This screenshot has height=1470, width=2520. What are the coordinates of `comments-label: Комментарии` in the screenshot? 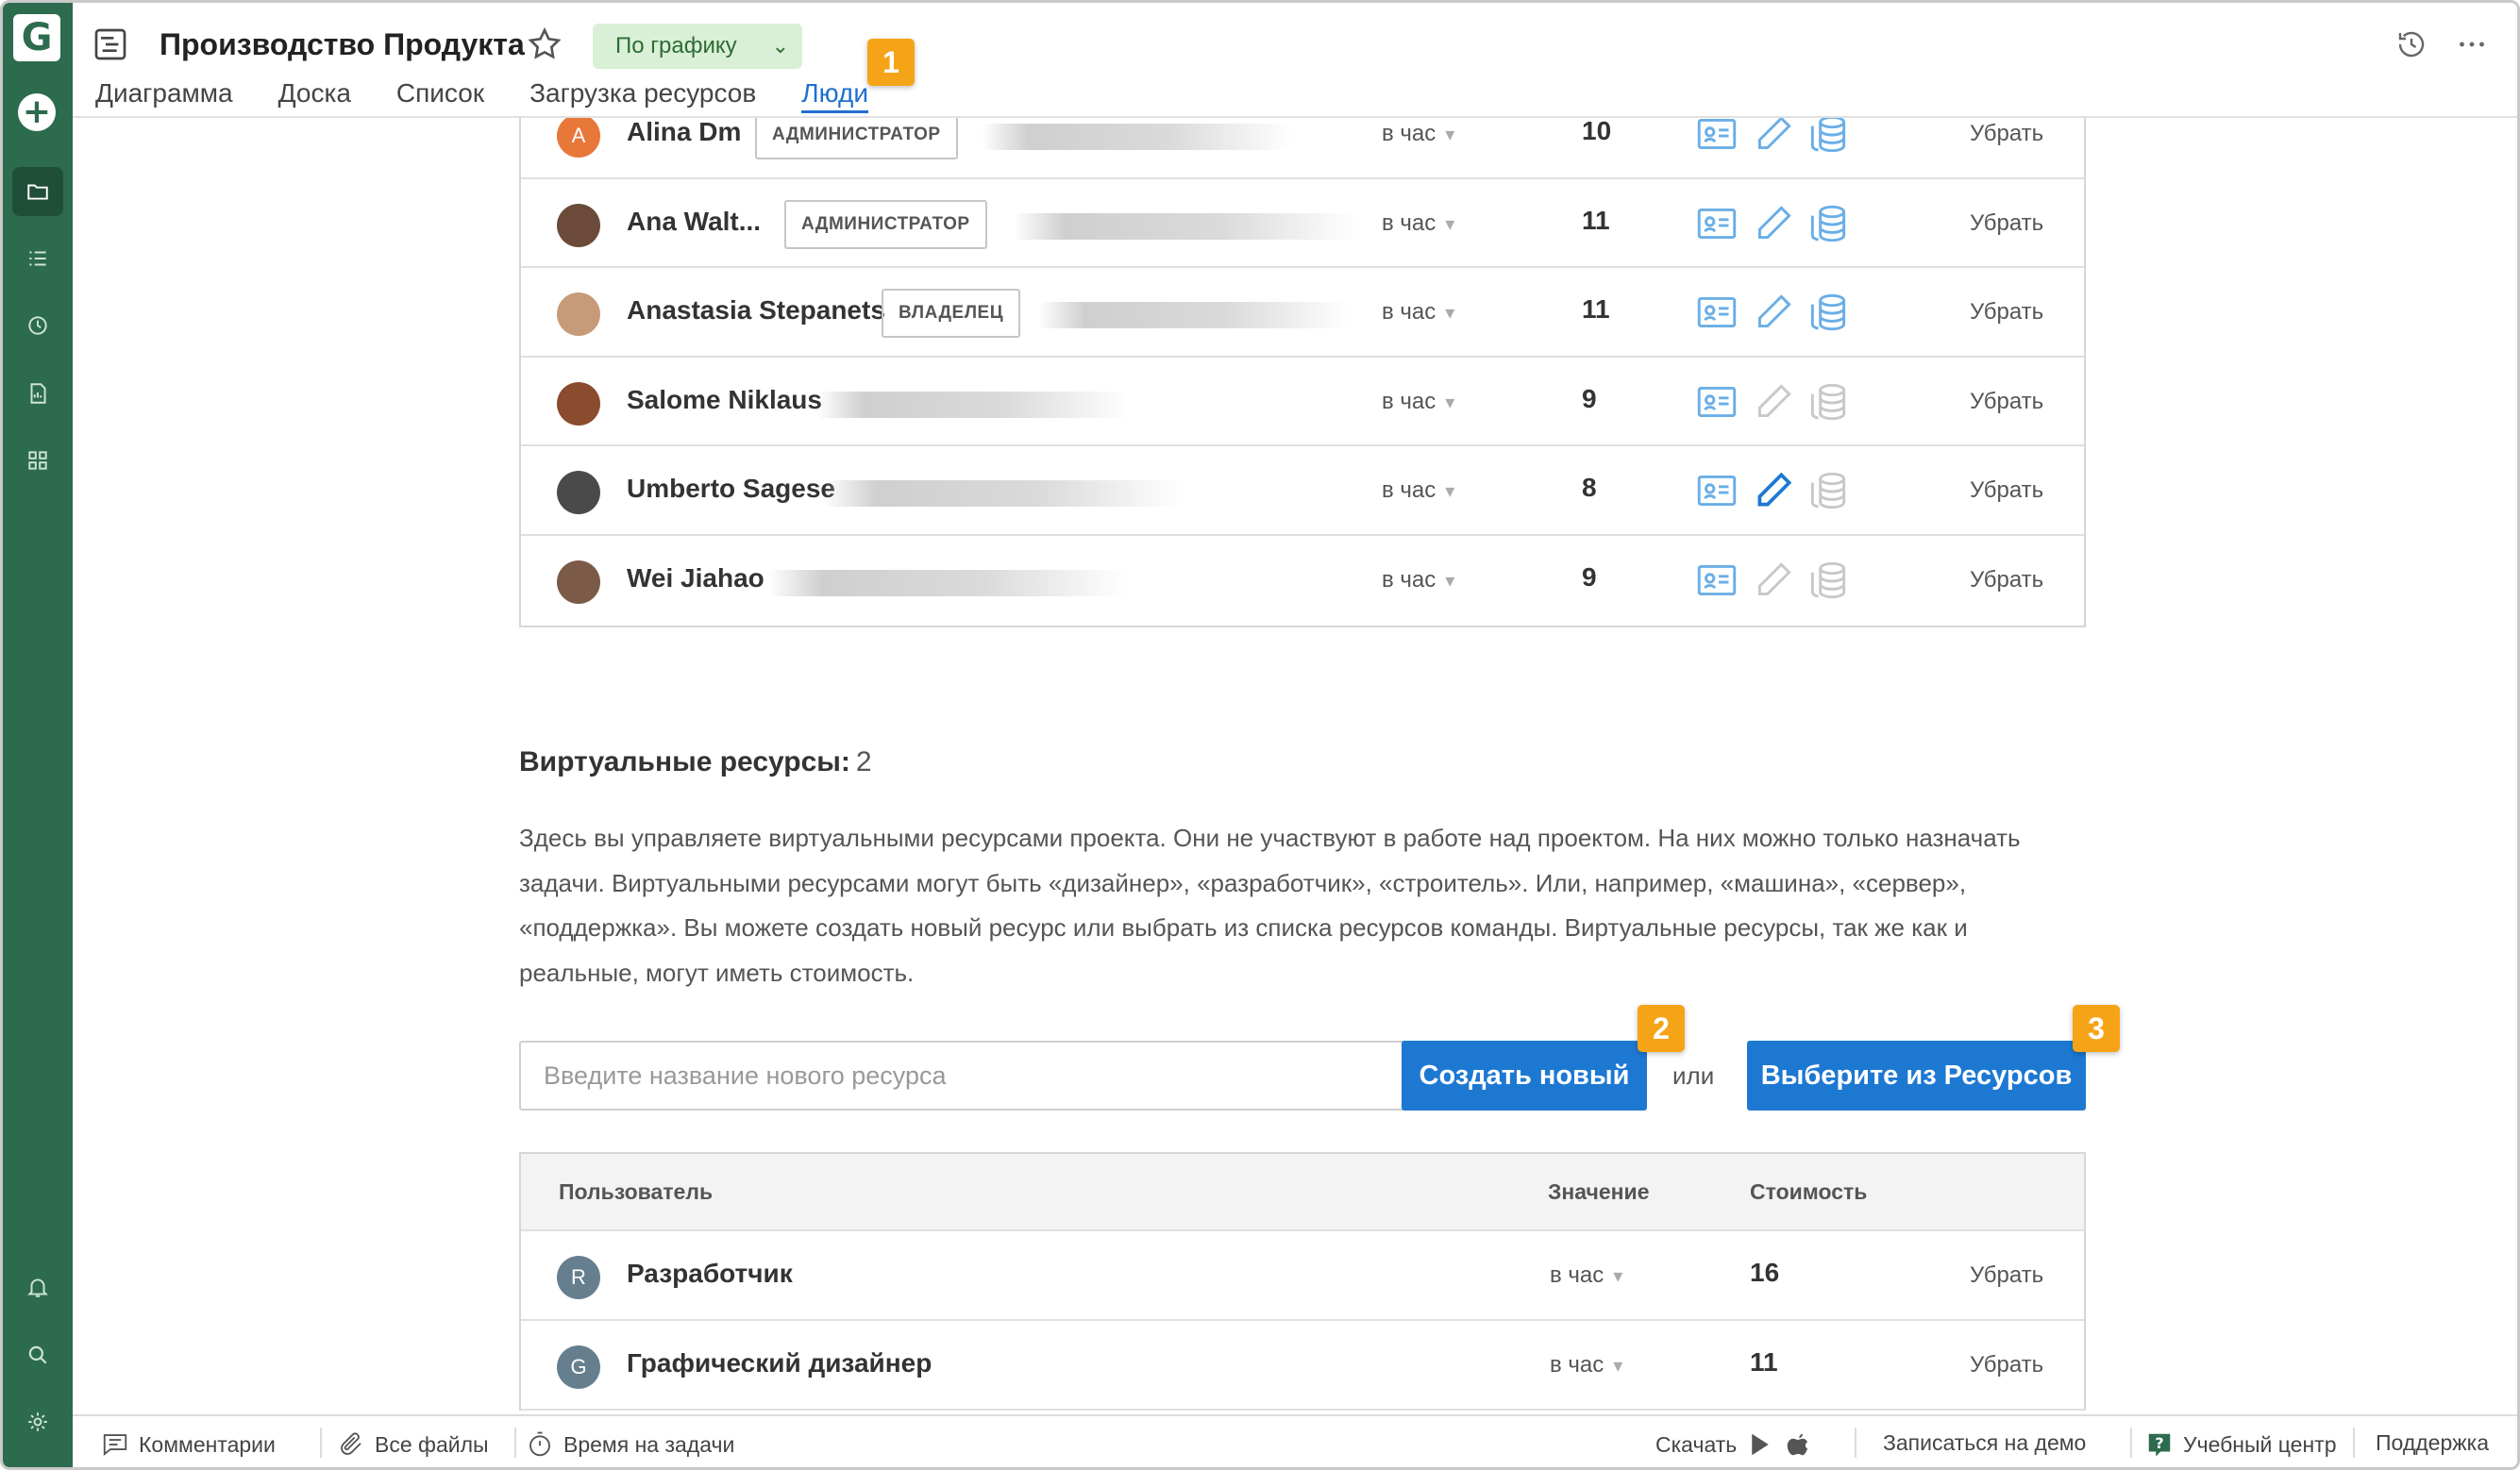 It's located at (207, 1444).